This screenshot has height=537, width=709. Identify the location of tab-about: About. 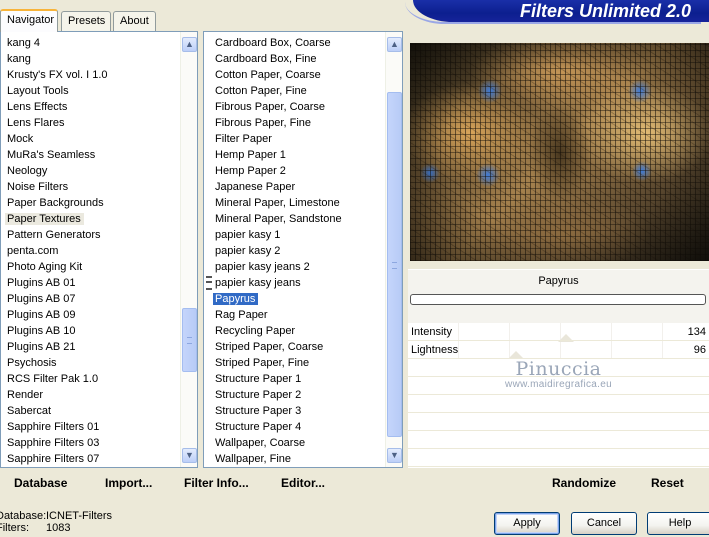
(134, 21).